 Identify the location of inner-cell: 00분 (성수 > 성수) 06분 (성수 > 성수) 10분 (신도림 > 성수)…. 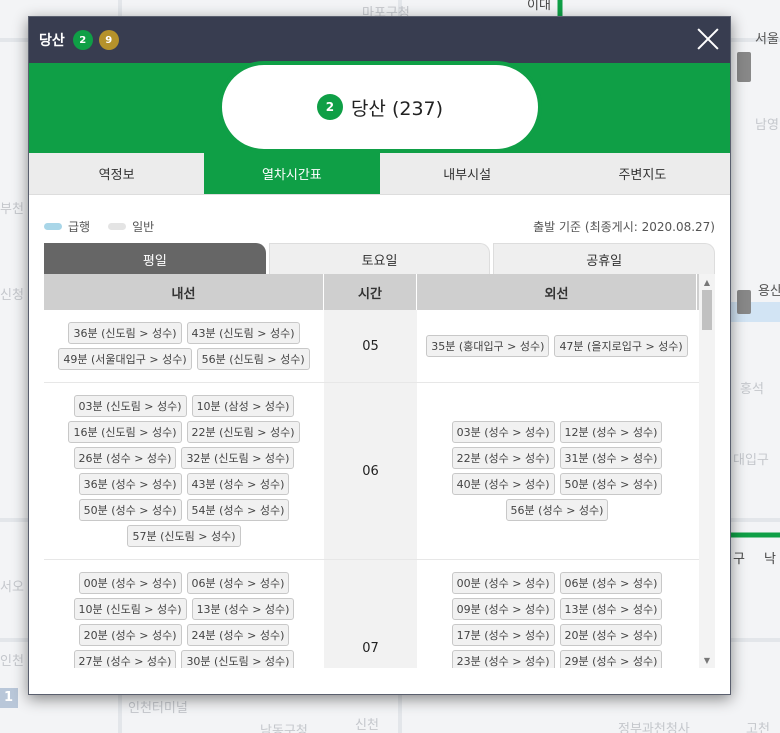
(184, 614).